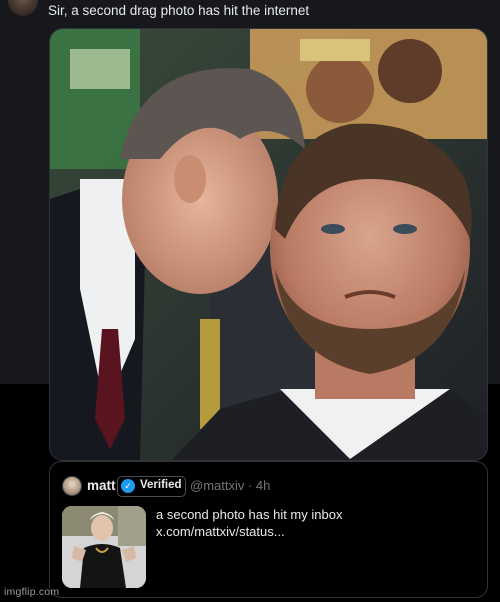  Describe the element at coordinates (23, 8) in the screenshot. I see `author-avatar` at that location.